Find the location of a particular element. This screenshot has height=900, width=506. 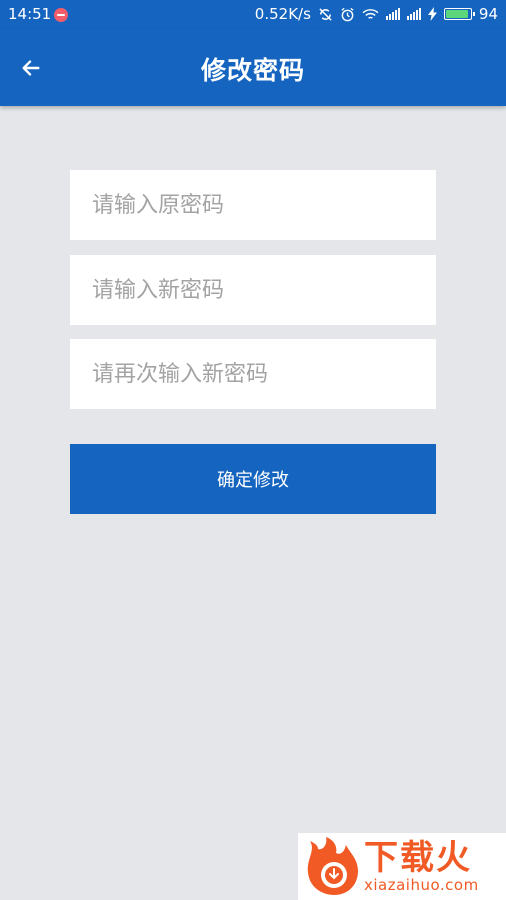

confirm-password-input is located at coordinates (253, 374).